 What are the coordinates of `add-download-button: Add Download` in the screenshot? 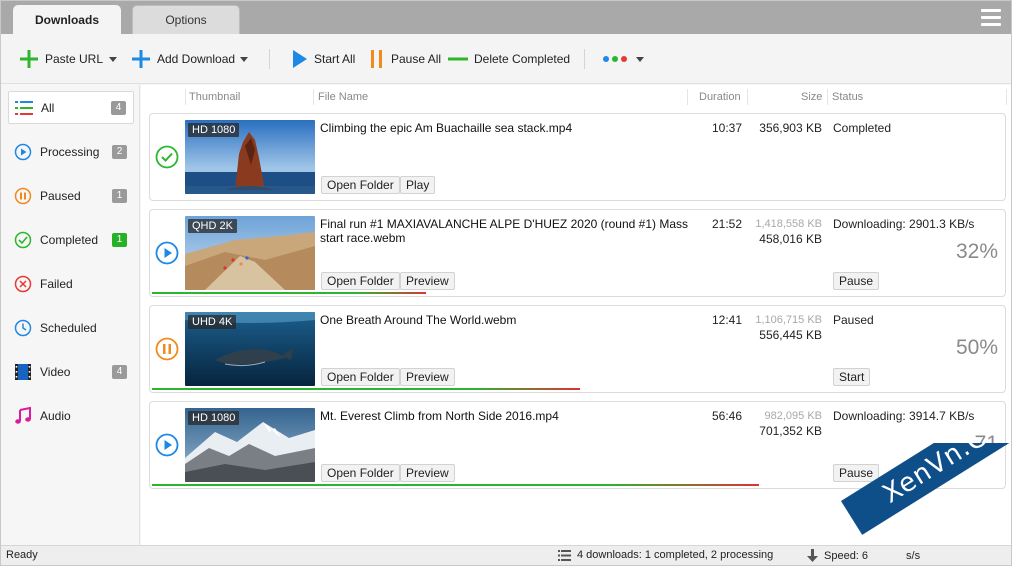 It's located at (183, 59).